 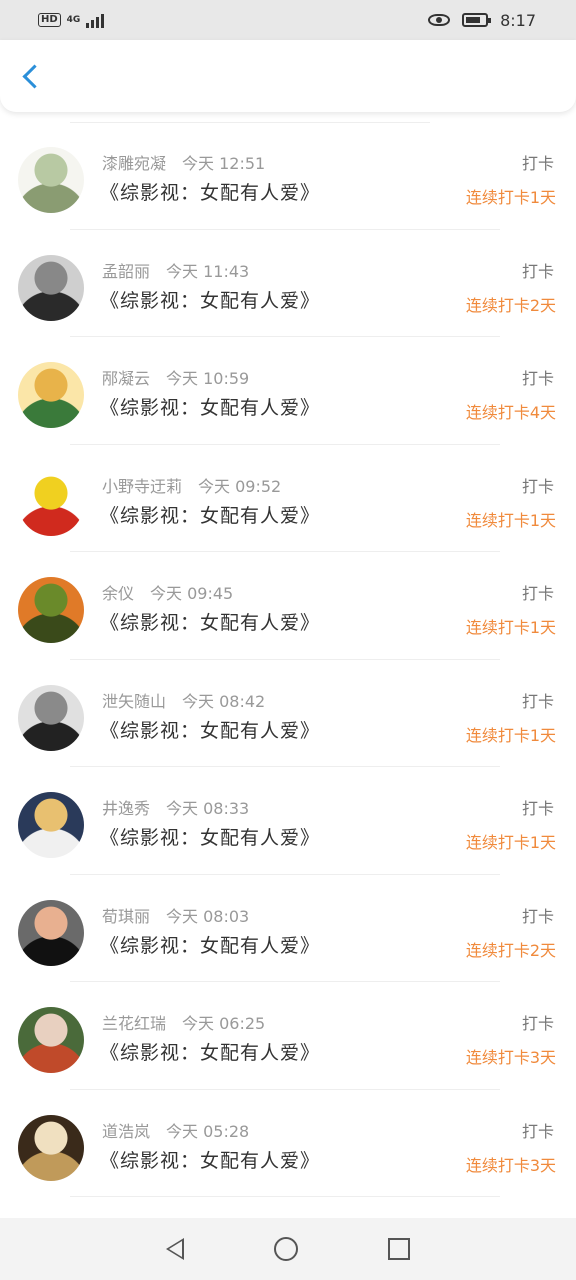 What do you see at coordinates (192, 593) in the screenshot?
I see `post-time: 今天 09:45` at bounding box center [192, 593].